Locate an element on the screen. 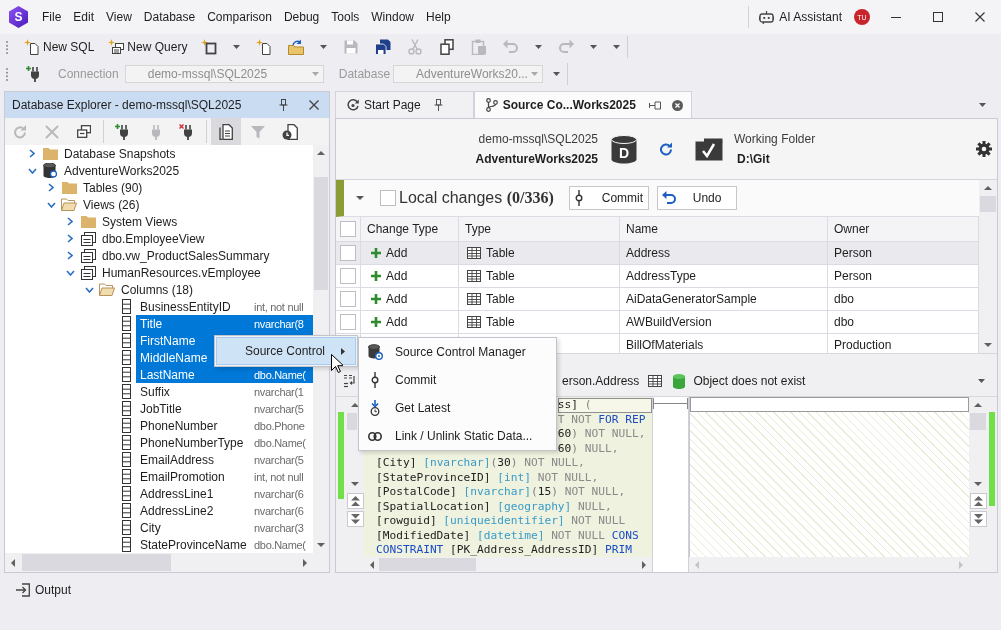  server-name: demo-mssql\SQL2025 is located at coordinates (538, 139).